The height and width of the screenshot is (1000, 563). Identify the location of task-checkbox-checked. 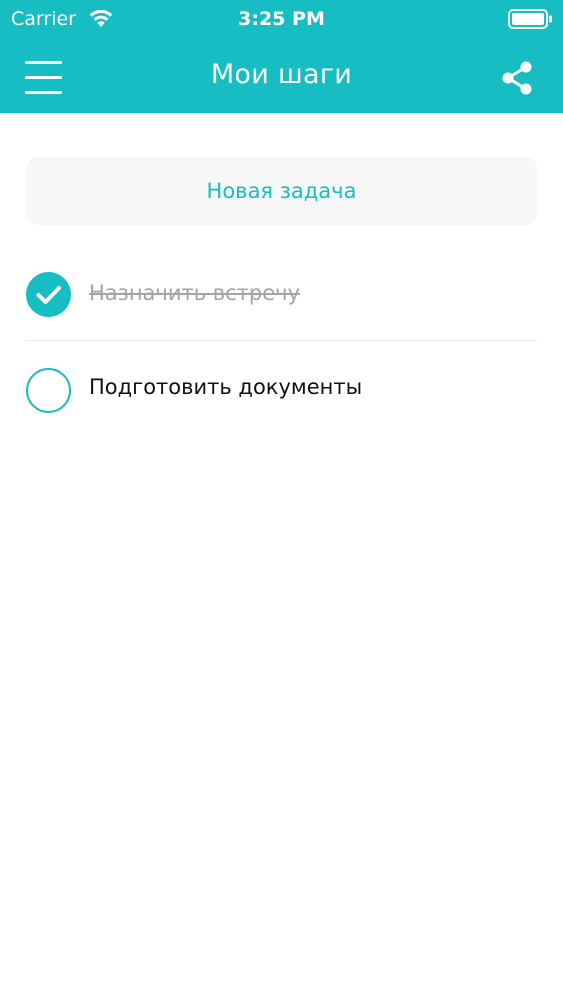
(48, 294).